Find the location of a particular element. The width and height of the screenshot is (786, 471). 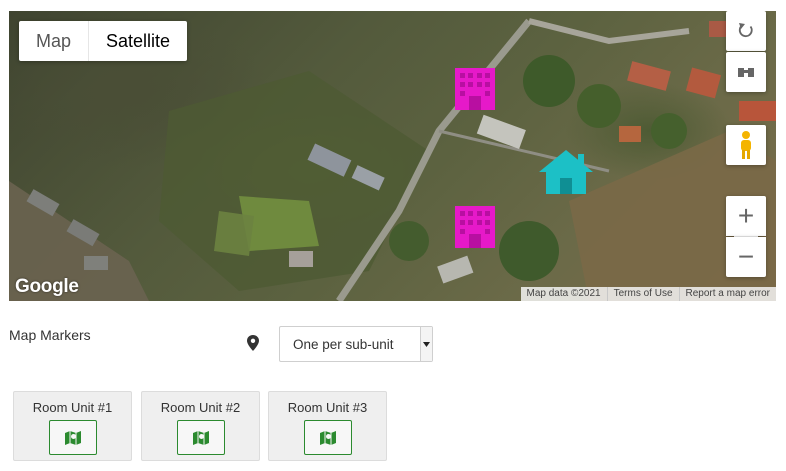

room-unit-title: Room Unit #3 is located at coordinates (327, 407).